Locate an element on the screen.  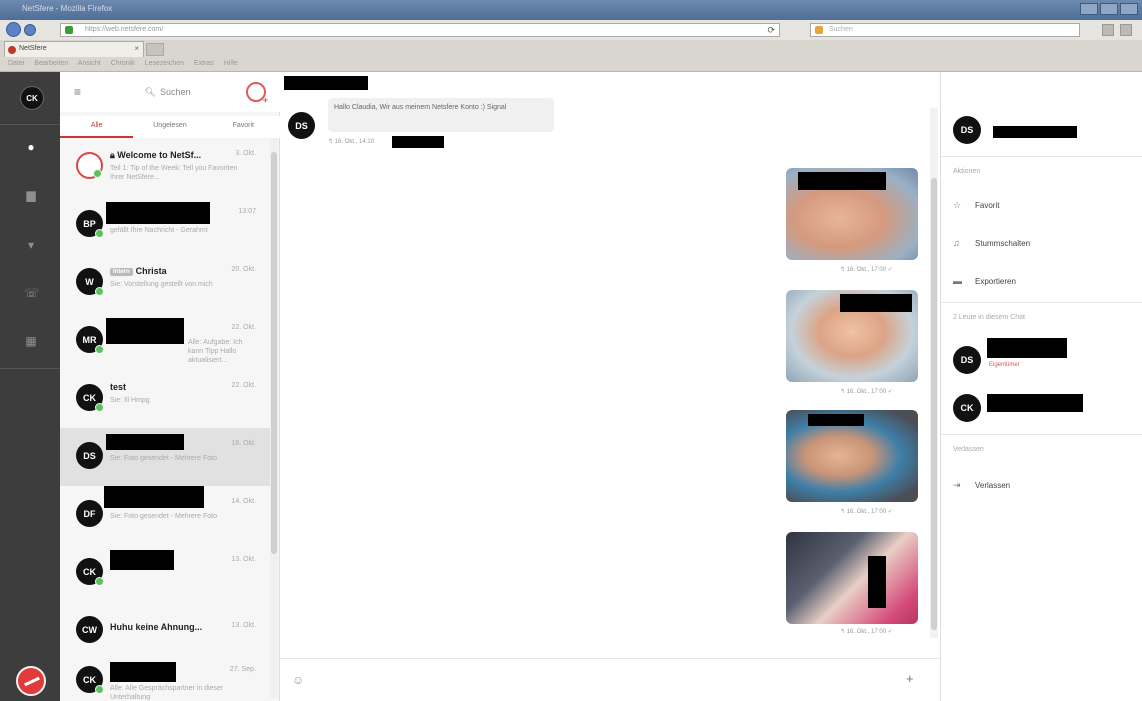
chat-preview: Sie: Foto gesendet - Mehrere Foto is located at coordinates (163, 458).